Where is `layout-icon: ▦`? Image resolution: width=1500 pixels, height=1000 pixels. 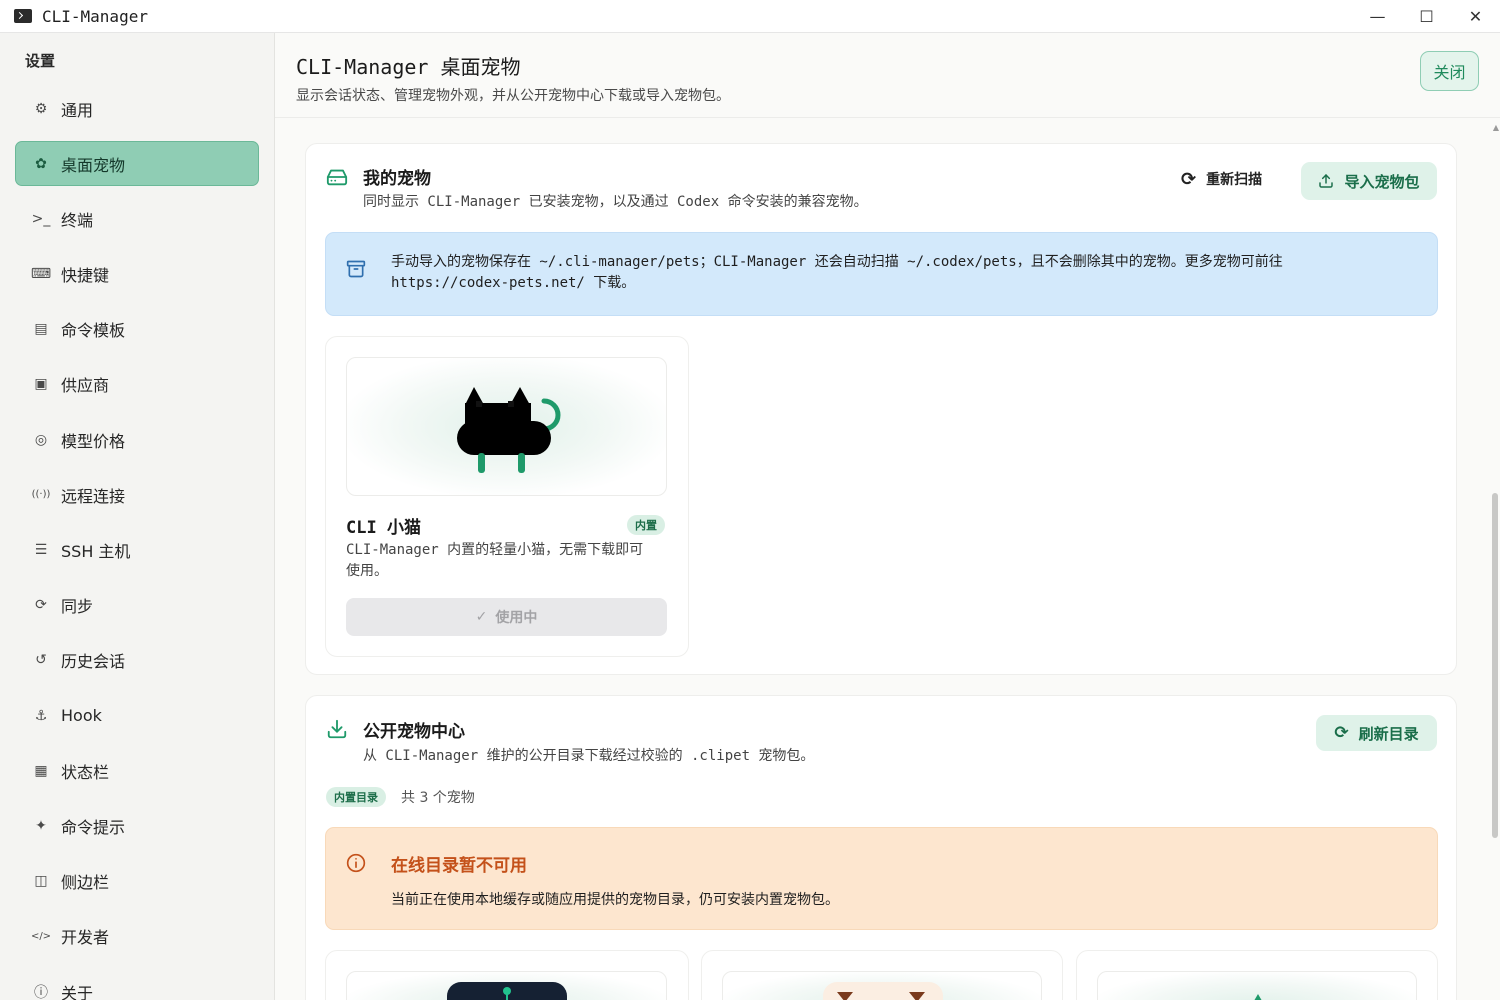
layout-icon: ▦ is located at coordinates (41, 770).